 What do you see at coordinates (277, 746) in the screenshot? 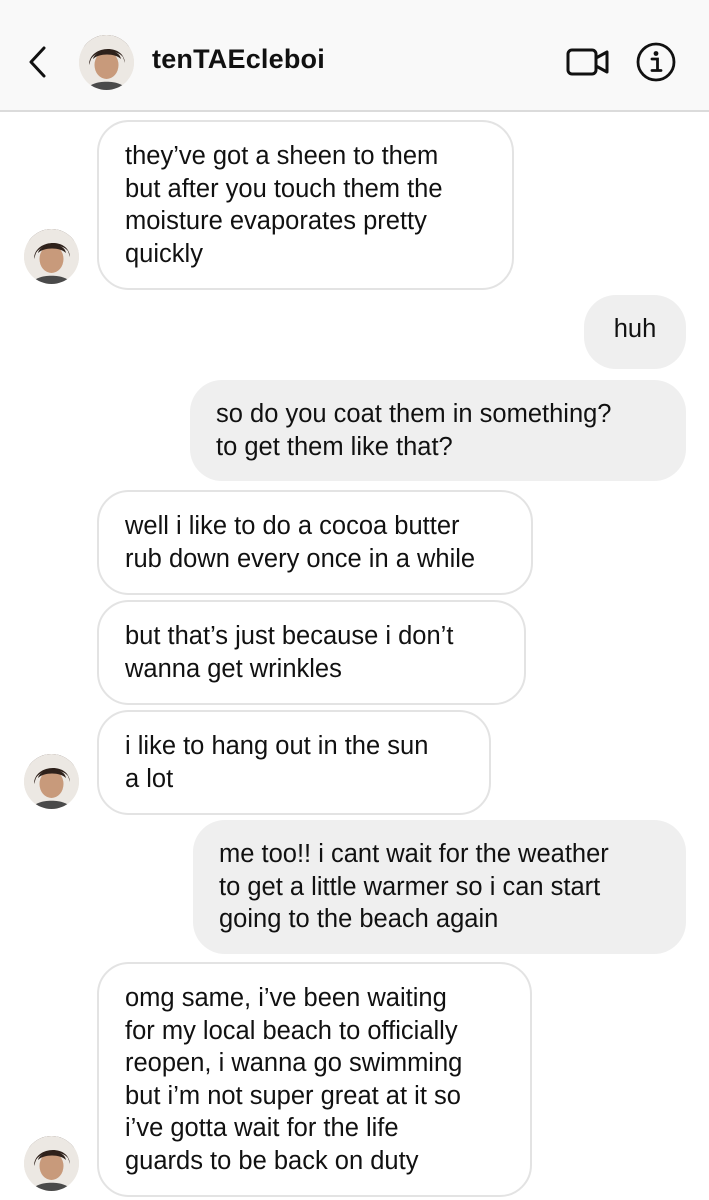
I see `message-line: i like to hang out in the sun` at bounding box center [277, 746].